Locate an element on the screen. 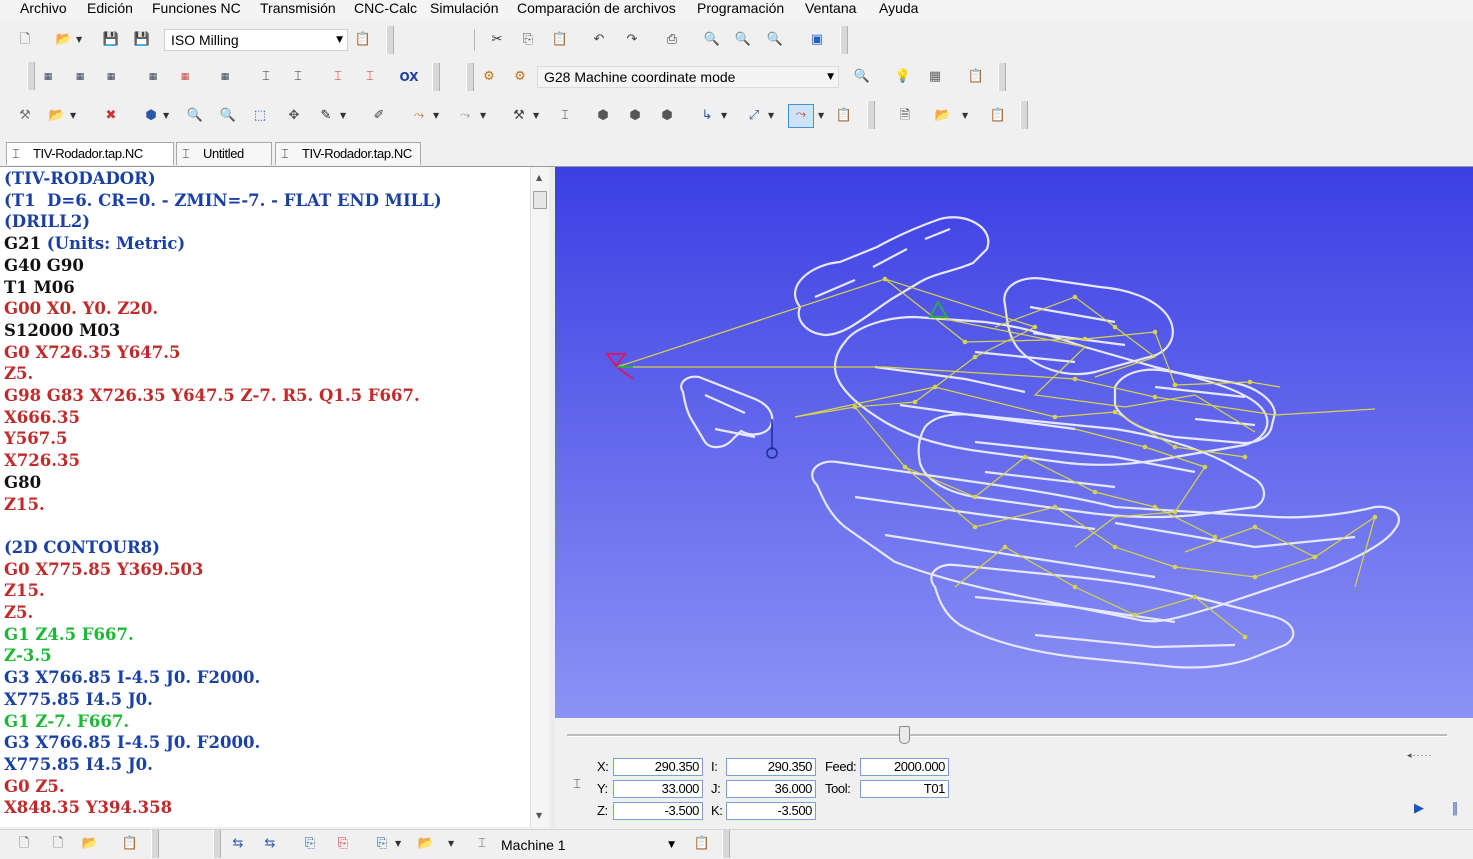 This screenshot has width=1473, height=859. axis-dropdown-icon: ▼ is located at coordinates (725, 116).